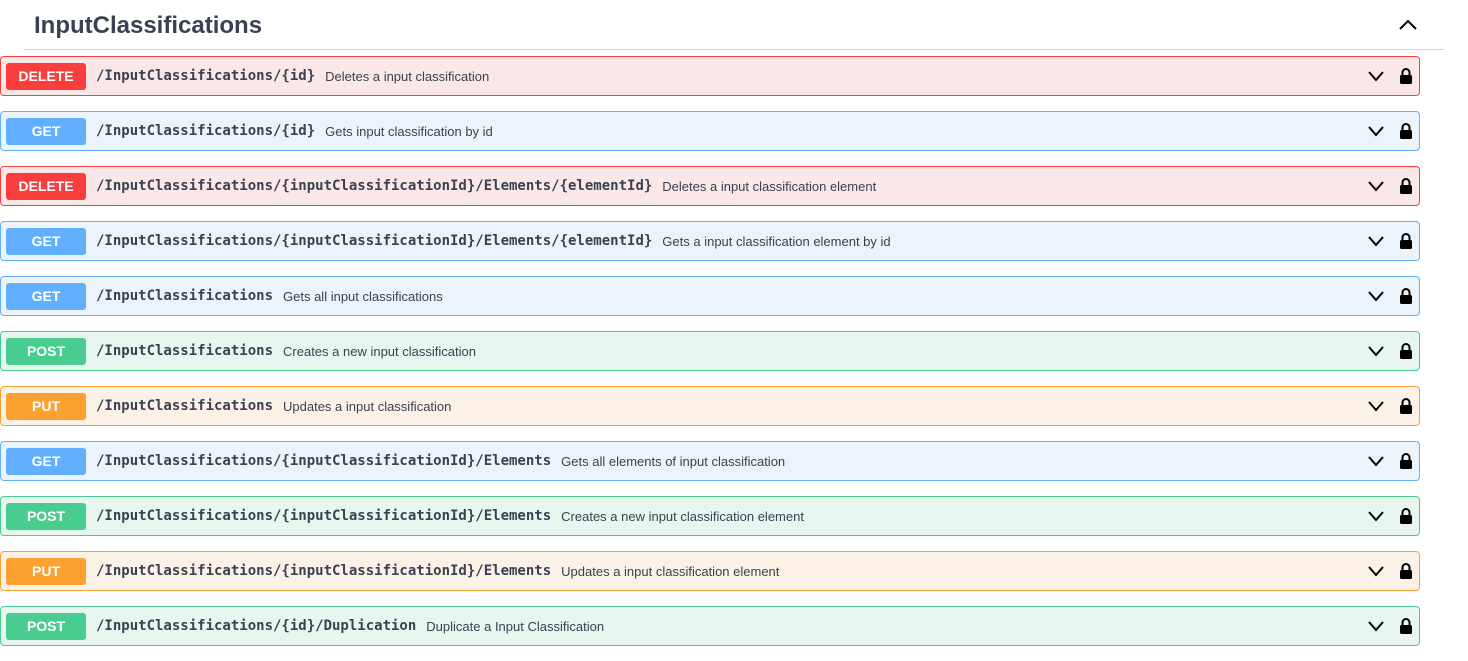 The image size is (1468, 661). Describe the element at coordinates (363, 296) in the screenshot. I see `operation-summary: Gets all input classifications` at that location.